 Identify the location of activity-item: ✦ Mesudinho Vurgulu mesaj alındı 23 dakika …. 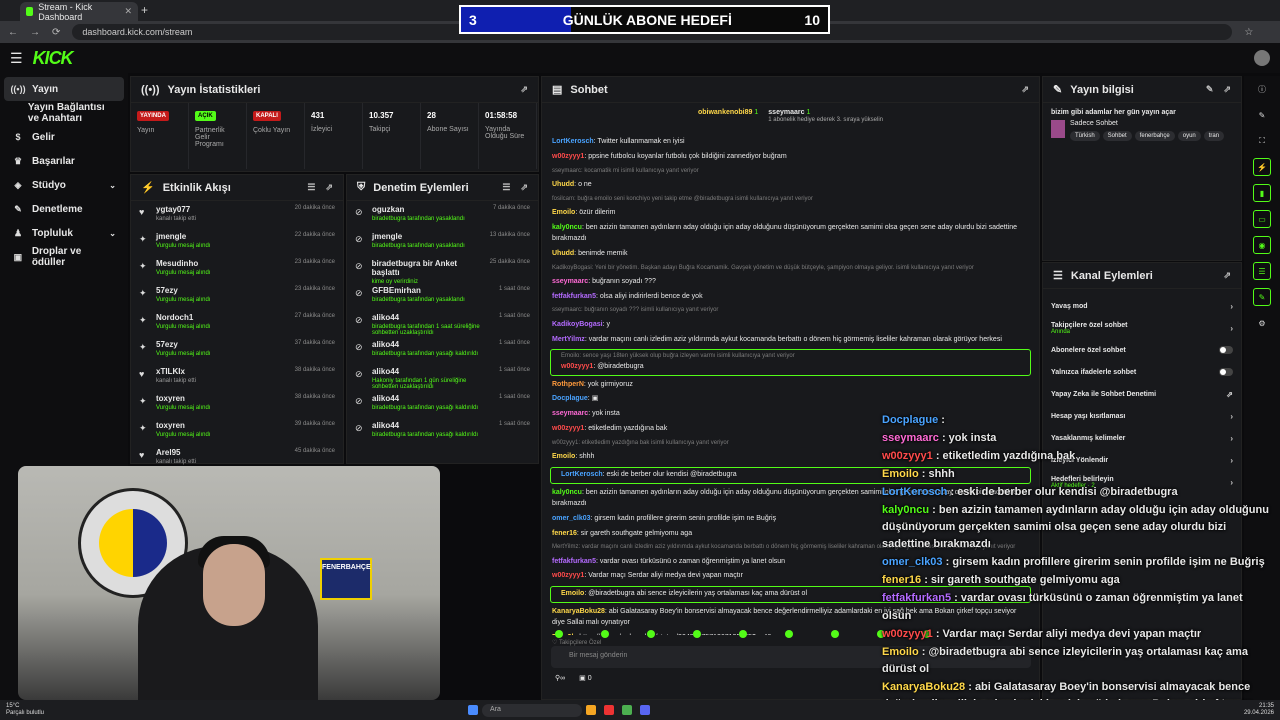
(237, 268).